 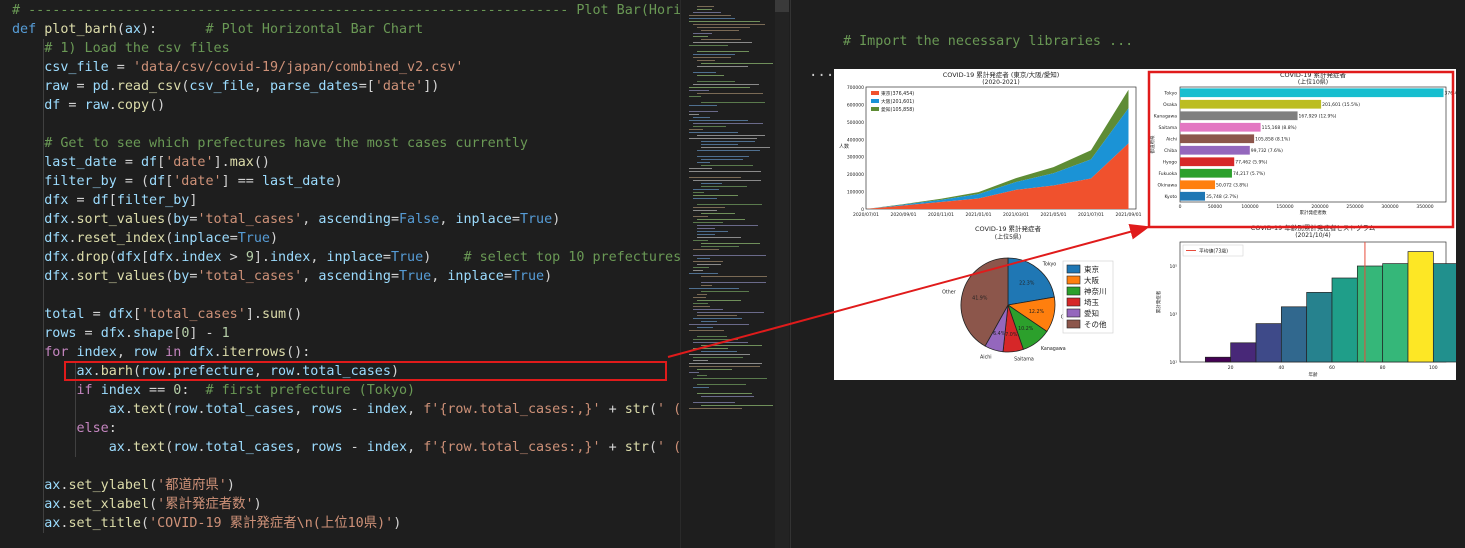 What do you see at coordinates (782, 274) in the screenshot?
I see `vertical-scrollbar` at bounding box center [782, 274].